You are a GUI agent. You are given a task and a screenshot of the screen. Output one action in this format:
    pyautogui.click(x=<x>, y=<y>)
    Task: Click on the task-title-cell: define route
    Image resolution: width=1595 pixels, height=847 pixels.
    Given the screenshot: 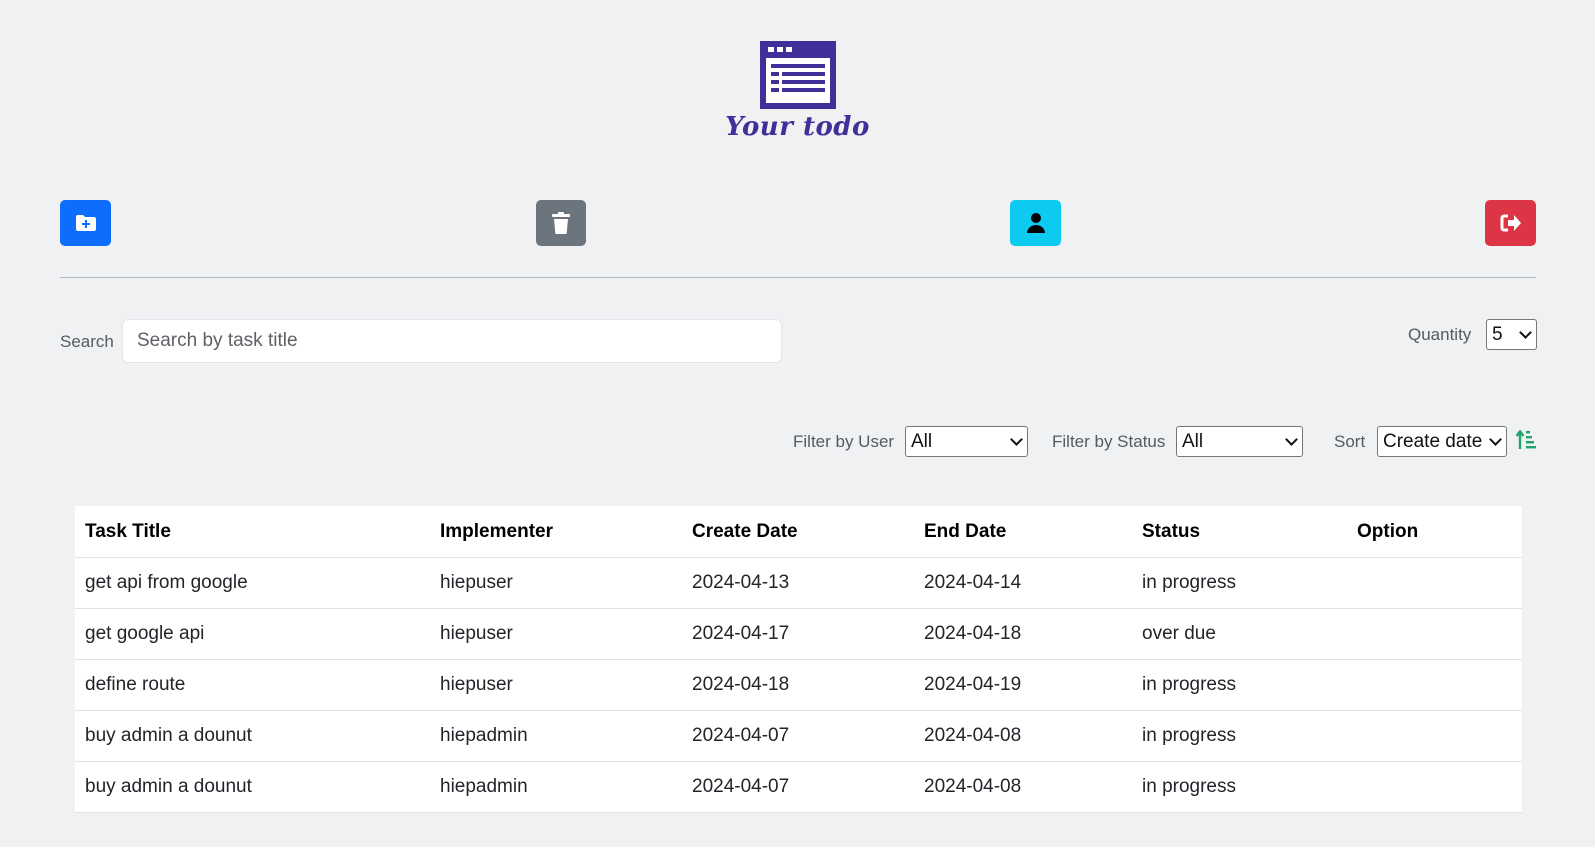 What is the action you would take?
    pyautogui.click(x=252, y=685)
    